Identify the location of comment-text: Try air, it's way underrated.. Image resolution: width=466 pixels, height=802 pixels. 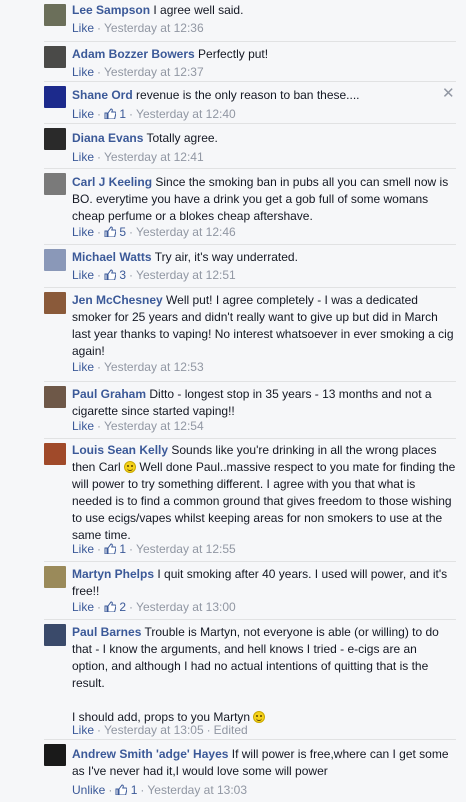
(226, 257).